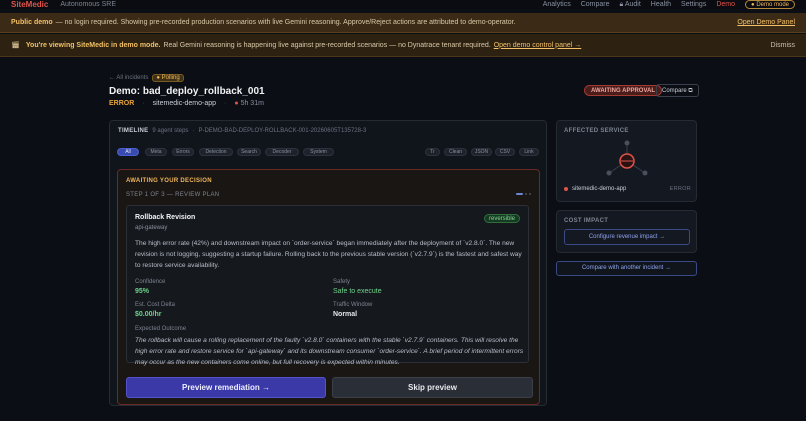 This screenshot has height=421, width=806. What do you see at coordinates (481, 152) in the screenshot?
I see `tool-json: JSON` at bounding box center [481, 152].